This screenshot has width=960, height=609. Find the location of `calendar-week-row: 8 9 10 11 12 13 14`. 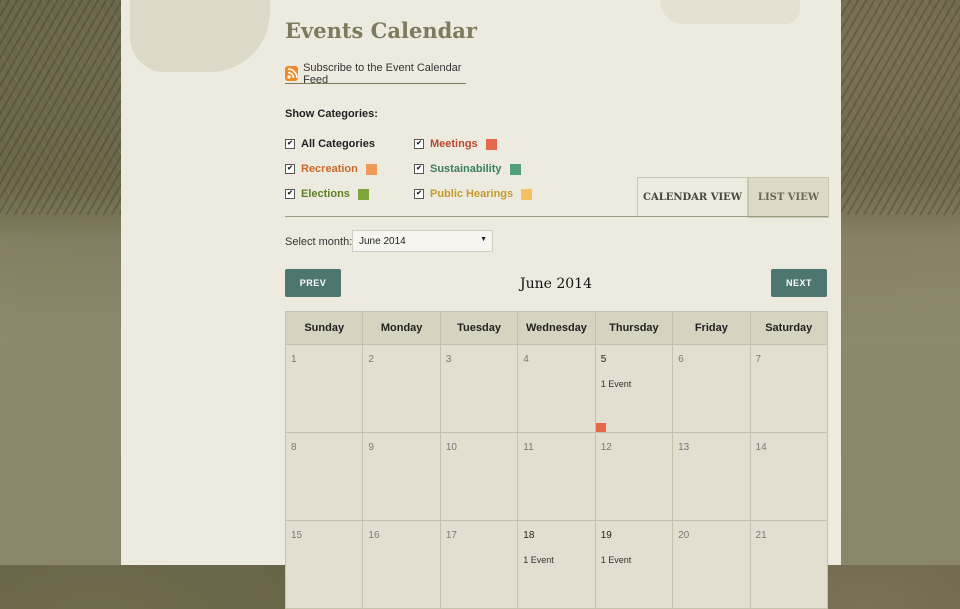

calendar-week-row: 8 9 10 11 12 13 14 is located at coordinates (556, 476).